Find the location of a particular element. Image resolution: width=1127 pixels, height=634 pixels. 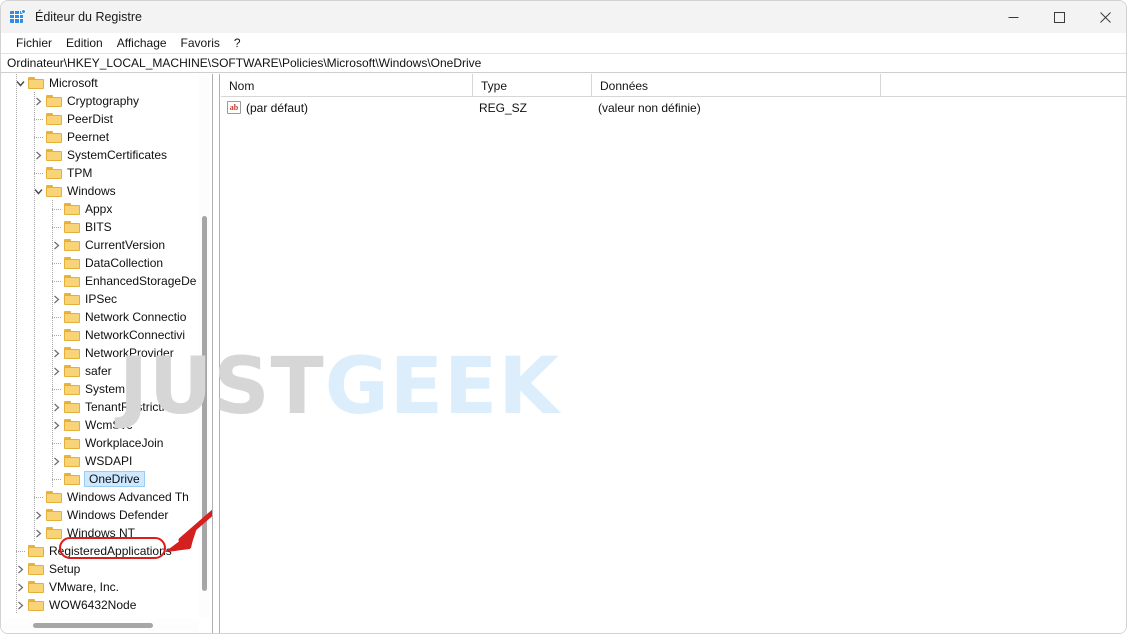

tree-item-windows-advanced-th: Windows Advanced Th is located at coordinates (99, 497).